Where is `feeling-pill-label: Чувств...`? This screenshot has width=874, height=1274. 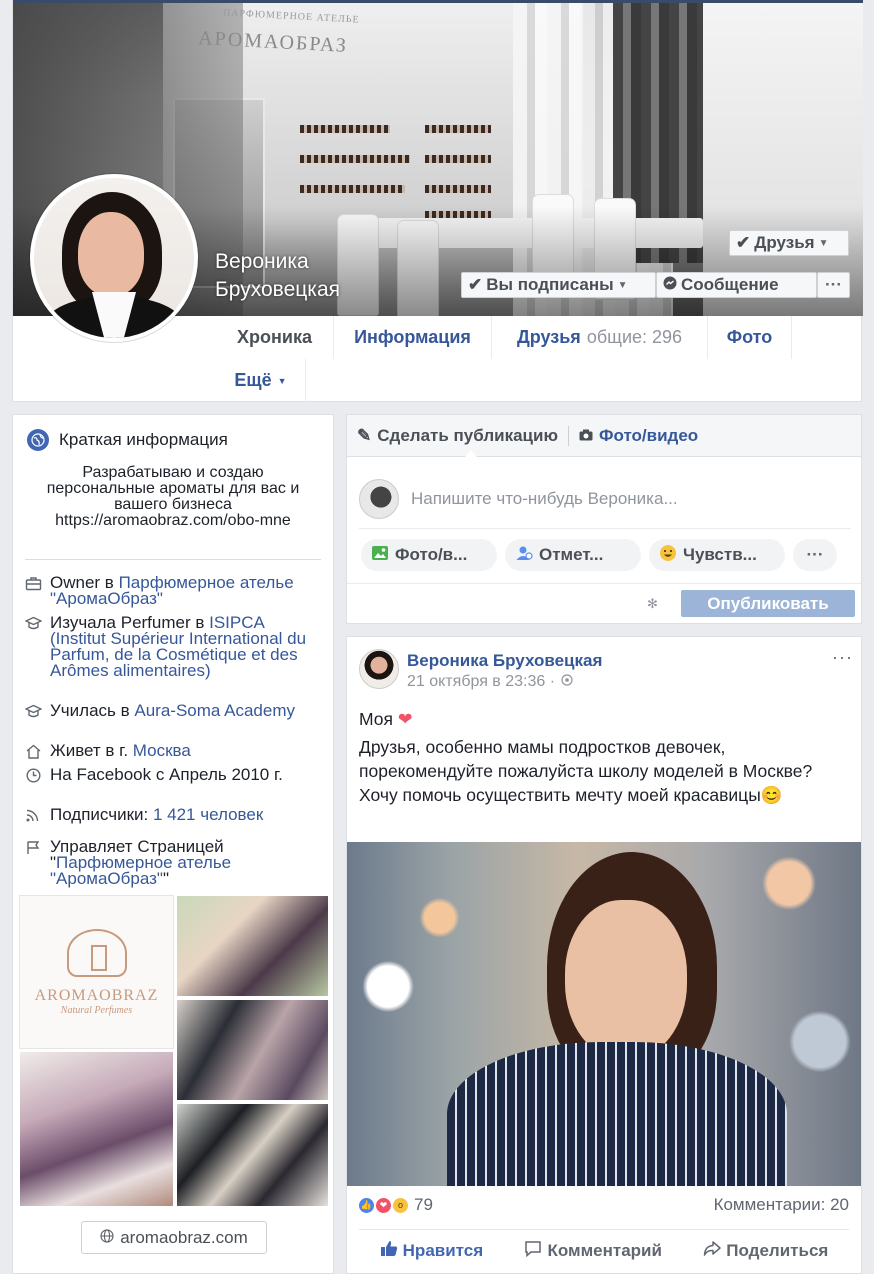
feeling-pill-label: Чувств... is located at coordinates (720, 554).